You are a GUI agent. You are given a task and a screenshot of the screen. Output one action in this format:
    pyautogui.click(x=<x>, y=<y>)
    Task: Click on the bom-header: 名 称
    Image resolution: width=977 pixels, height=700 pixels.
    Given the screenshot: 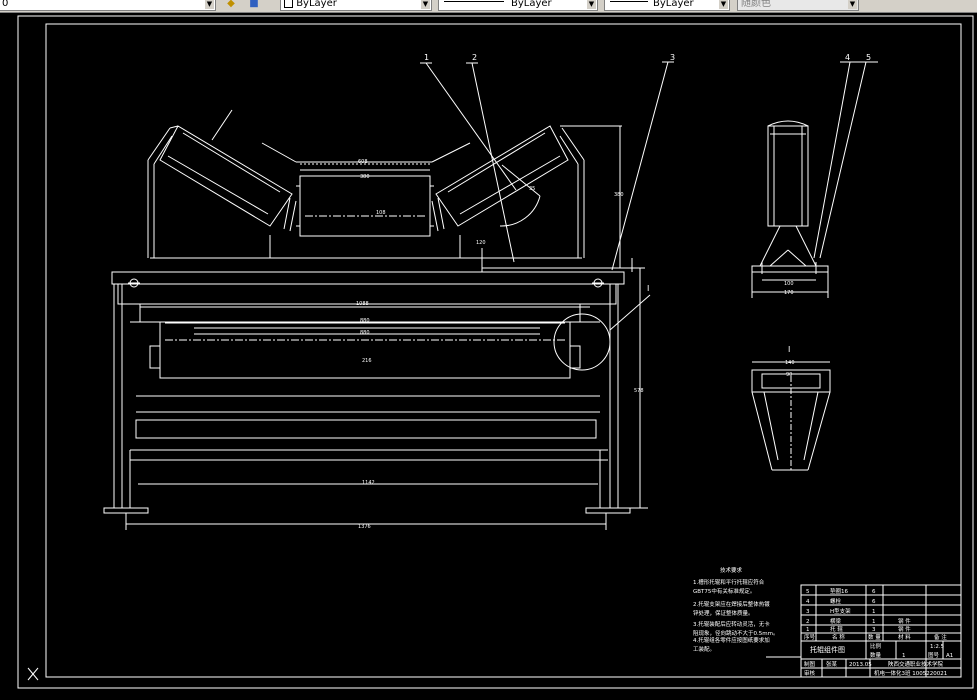 What is the action you would take?
    pyautogui.click(x=838, y=637)
    